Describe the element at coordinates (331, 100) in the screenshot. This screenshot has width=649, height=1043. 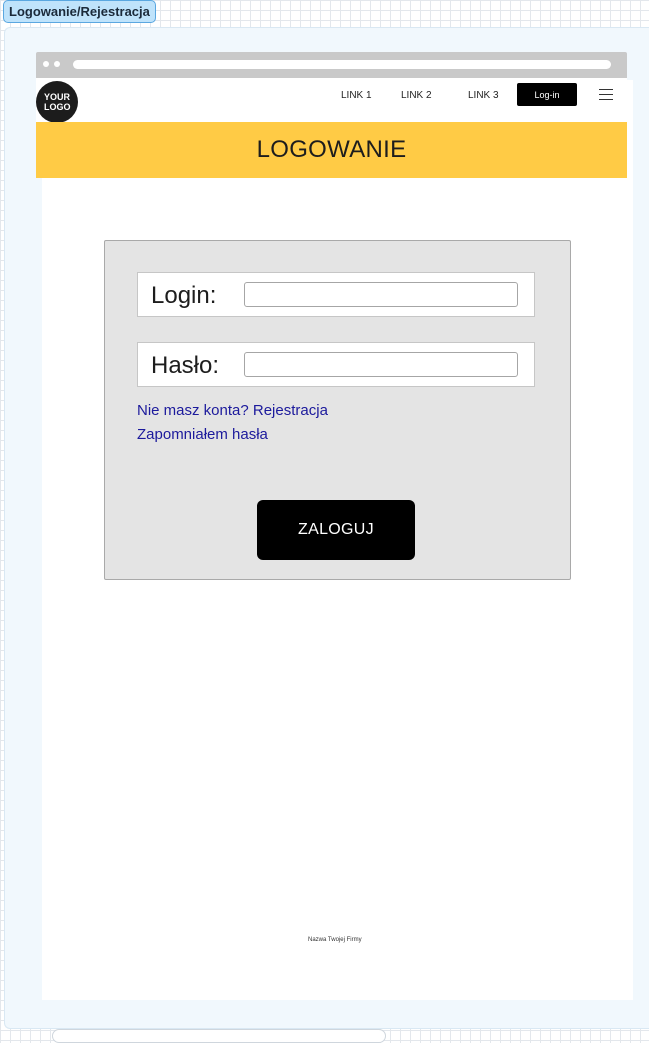
I see `site-header: YOUR LOGO LINK 1 LINK 2 LINK 3 Log-in` at that location.